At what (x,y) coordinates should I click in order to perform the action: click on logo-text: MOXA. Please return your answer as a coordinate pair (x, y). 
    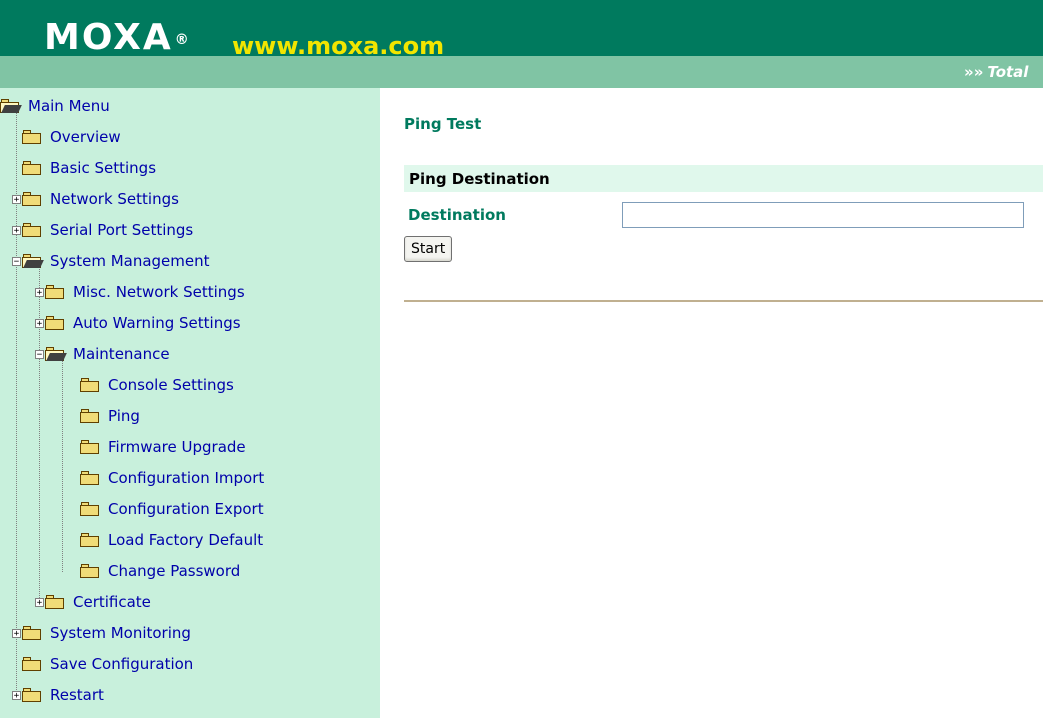
    Looking at the image, I should click on (108, 37).